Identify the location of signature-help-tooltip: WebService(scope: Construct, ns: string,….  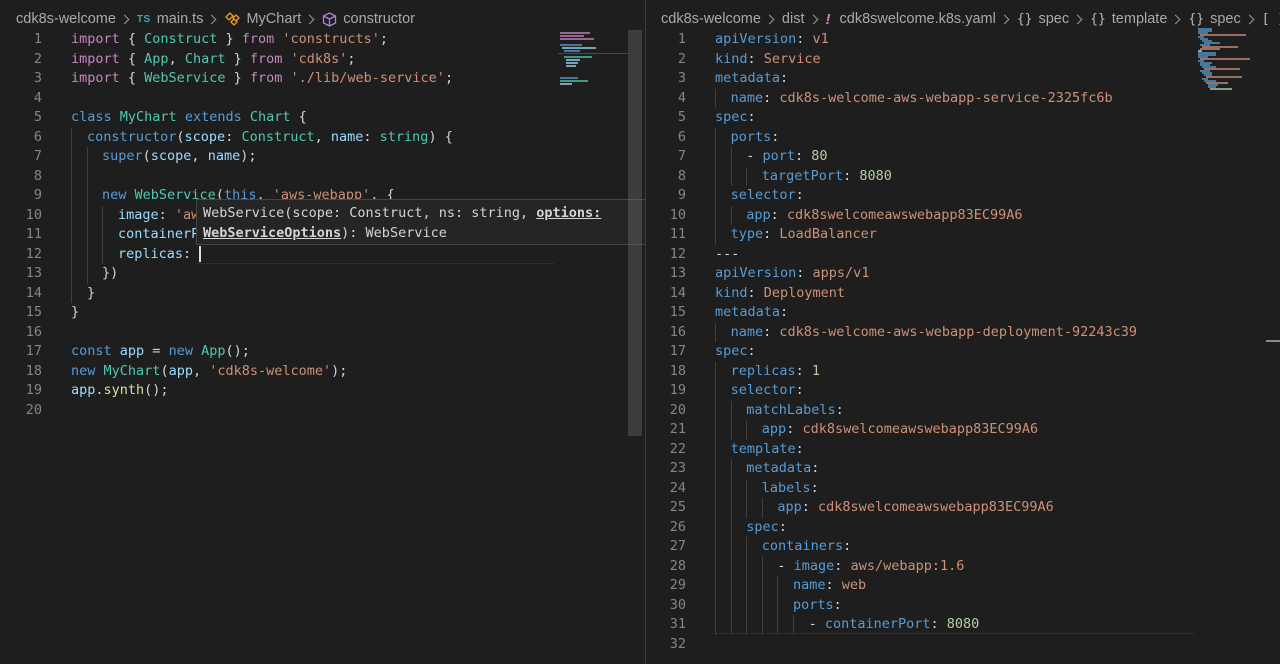
(420, 222).